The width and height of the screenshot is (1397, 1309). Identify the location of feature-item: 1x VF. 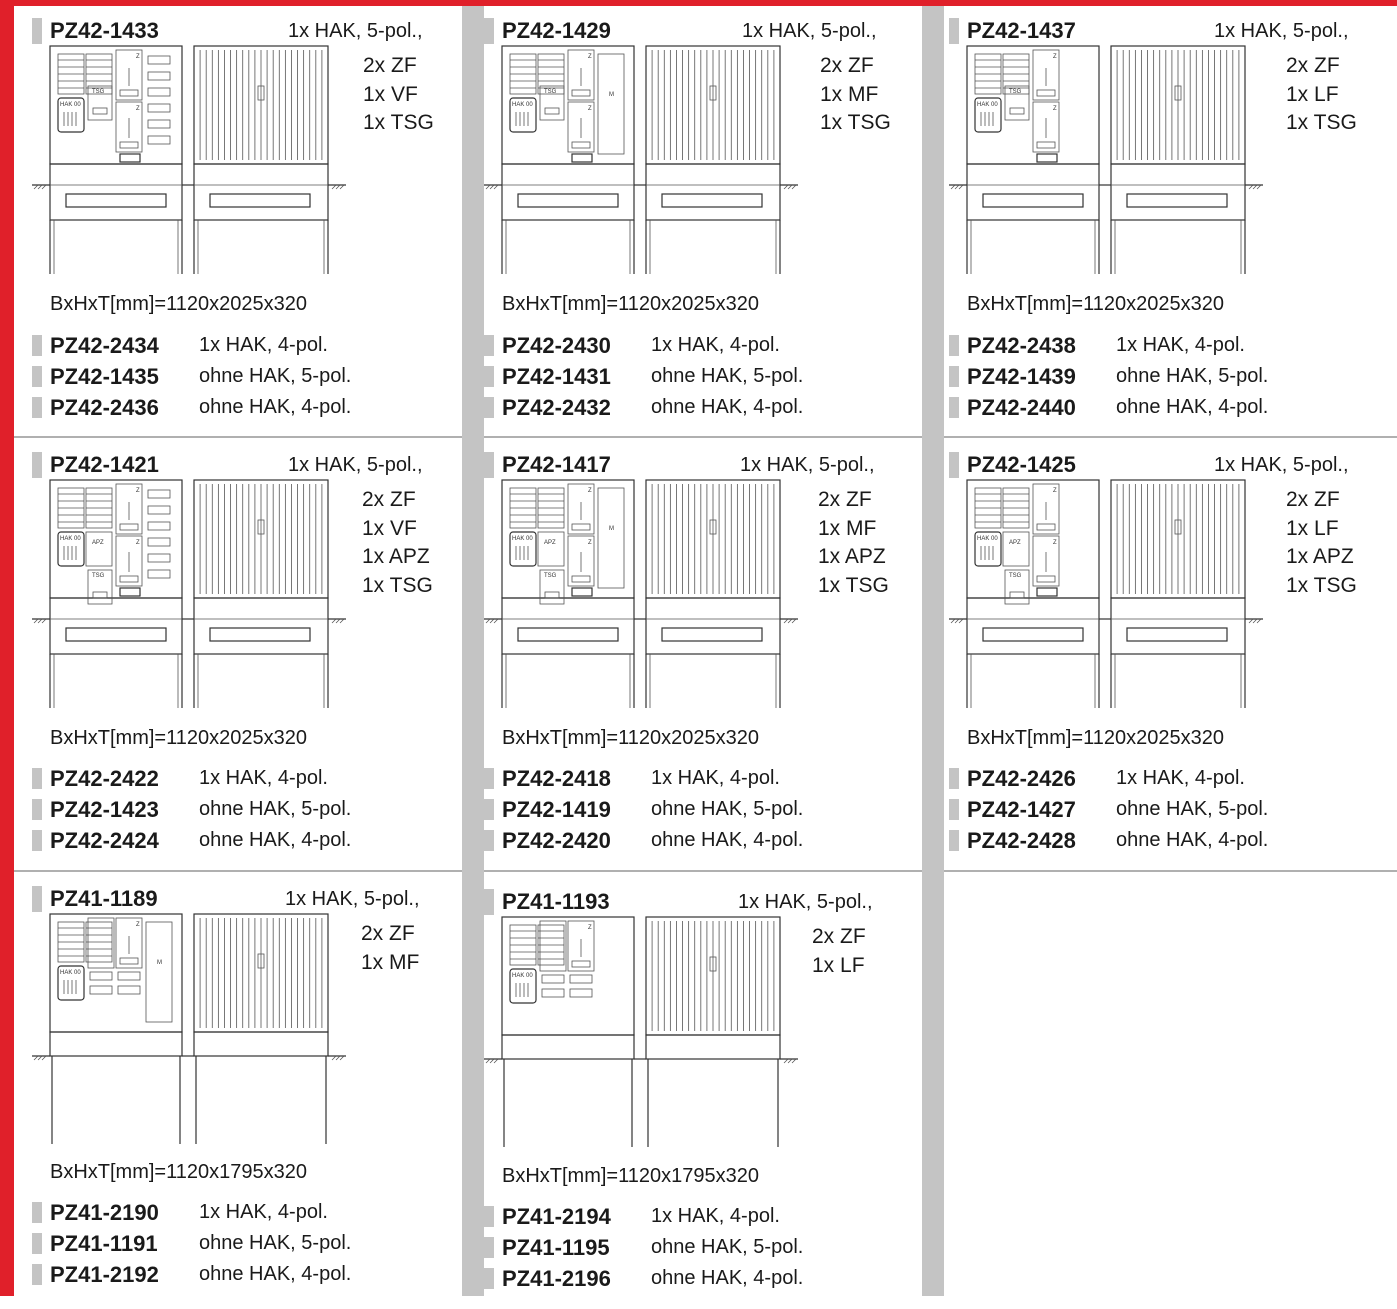
(390, 94).